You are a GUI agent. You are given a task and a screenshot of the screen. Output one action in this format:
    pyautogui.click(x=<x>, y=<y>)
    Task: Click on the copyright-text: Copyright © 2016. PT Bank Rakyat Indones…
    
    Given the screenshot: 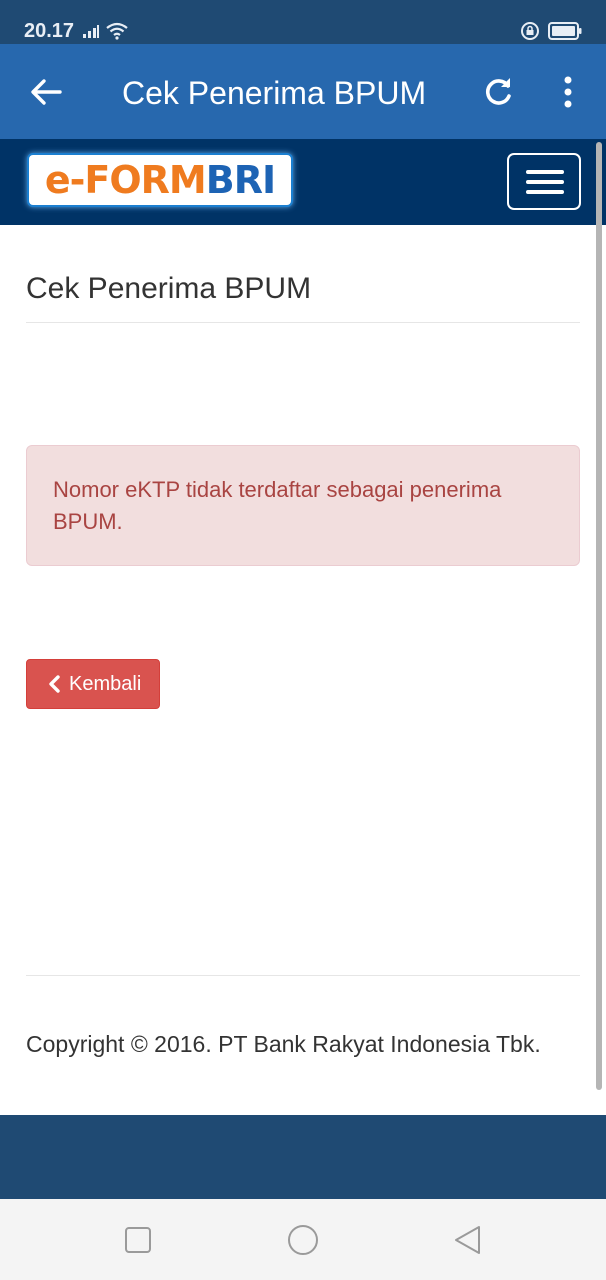 What is the action you would take?
    pyautogui.click(x=283, y=1044)
    